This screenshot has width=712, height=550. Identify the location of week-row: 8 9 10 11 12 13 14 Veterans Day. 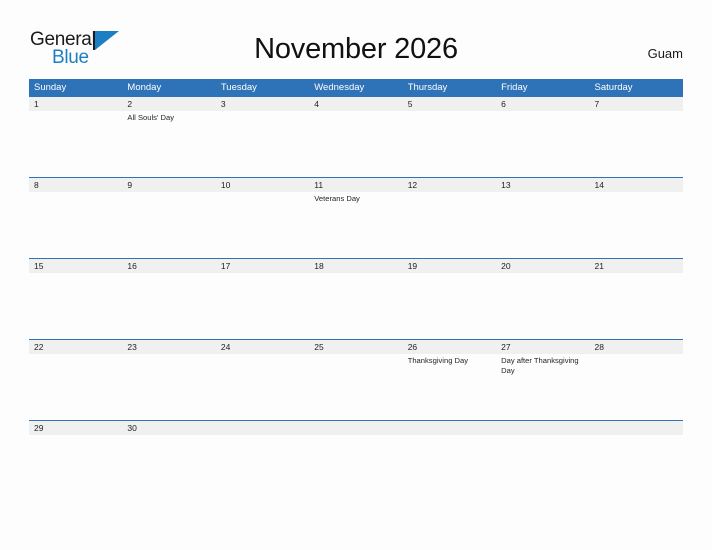
(356, 217).